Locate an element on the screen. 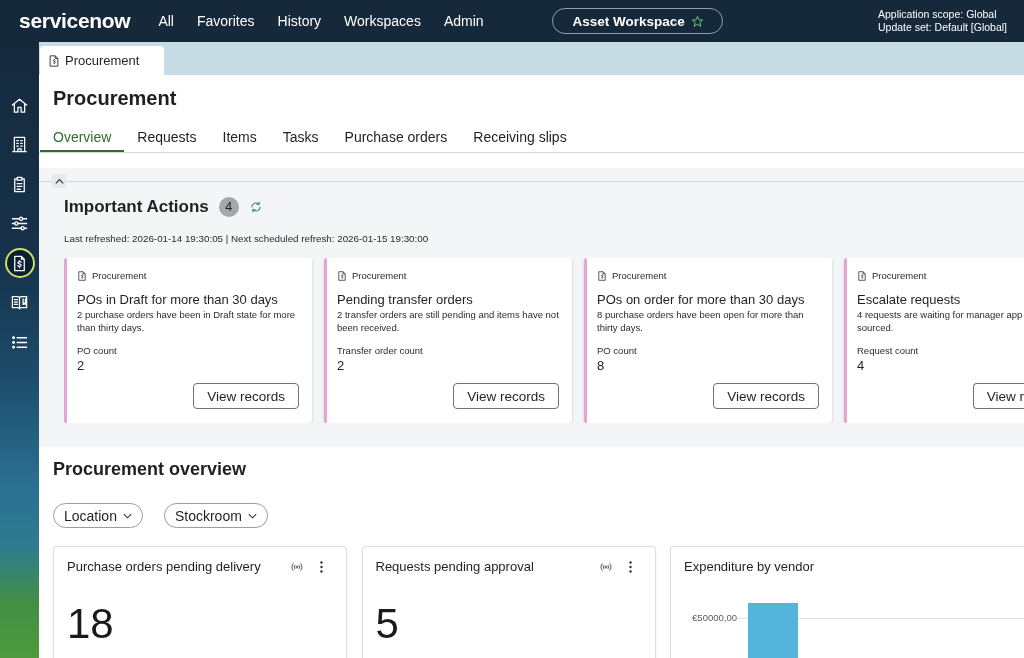 Image resolution: width=1024 pixels, height=658 pixels. widget-value: 5 is located at coordinates (387, 624).